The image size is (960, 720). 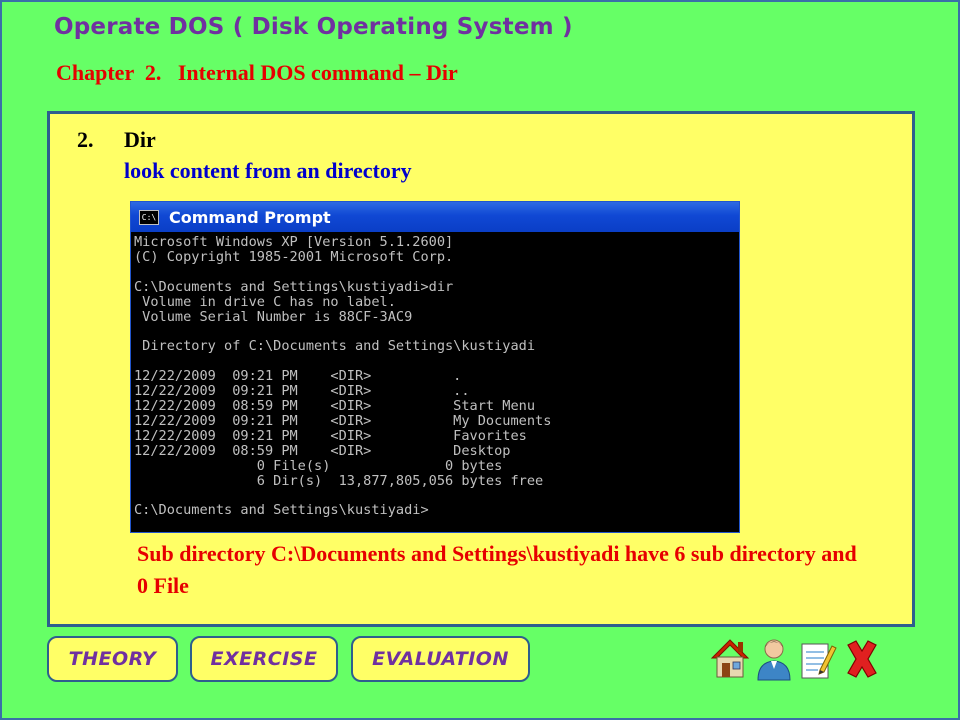 What do you see at coordinates (313, 27) in the screenshot?
I see `page-title: Operate DOS ( Disk Operating System )` at bounding box center [313, 27].